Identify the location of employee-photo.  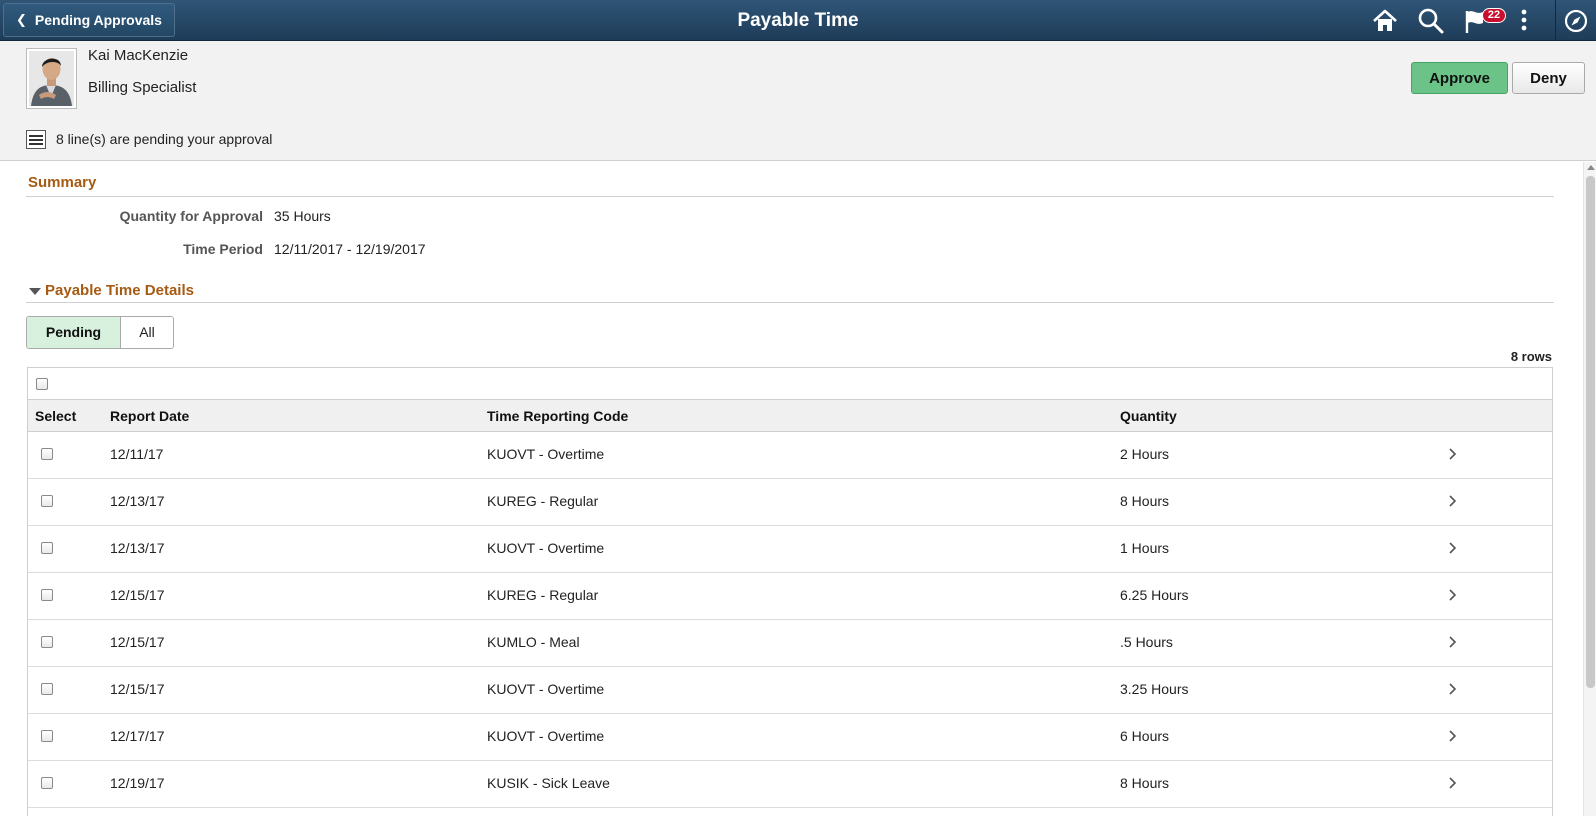
(51, 78).